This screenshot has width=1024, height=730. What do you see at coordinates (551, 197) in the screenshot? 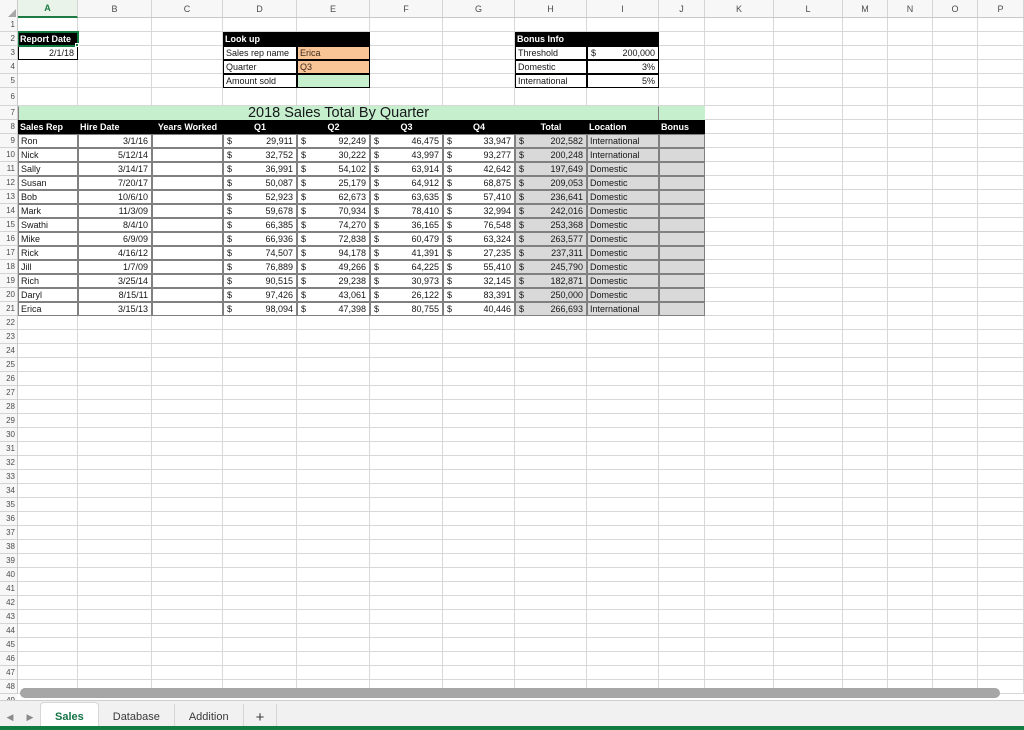
I see `table-cell-total: 236,641 $` at bounding box center [551, 197].